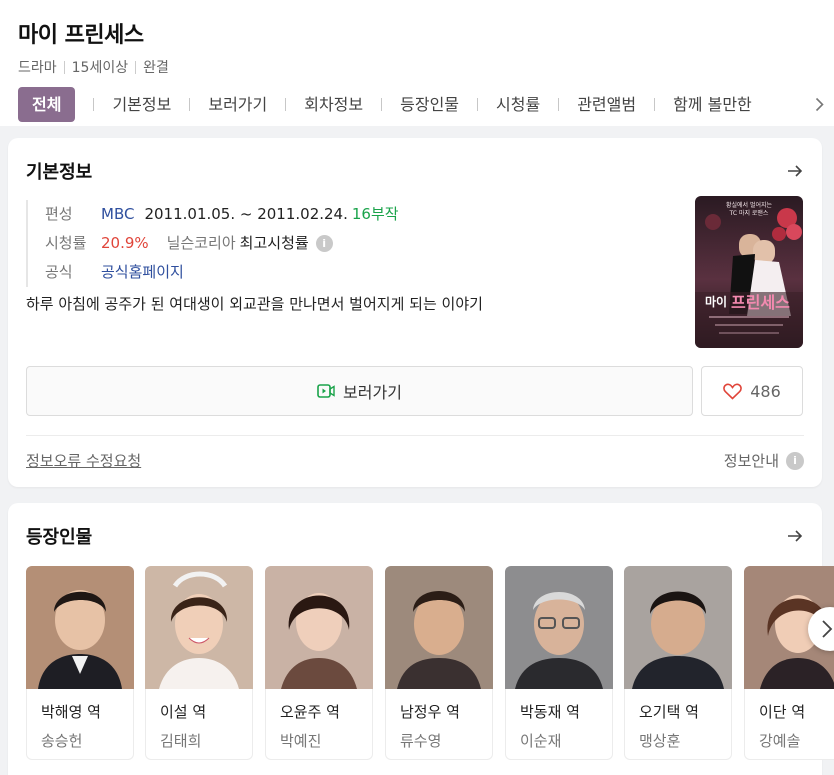 The width and height of the screenshot is (834, 775). What do you see at coordinates (62, 741) in the screenshot?
I see `actor-name: 송승헌` at bounding box center [62, 741].